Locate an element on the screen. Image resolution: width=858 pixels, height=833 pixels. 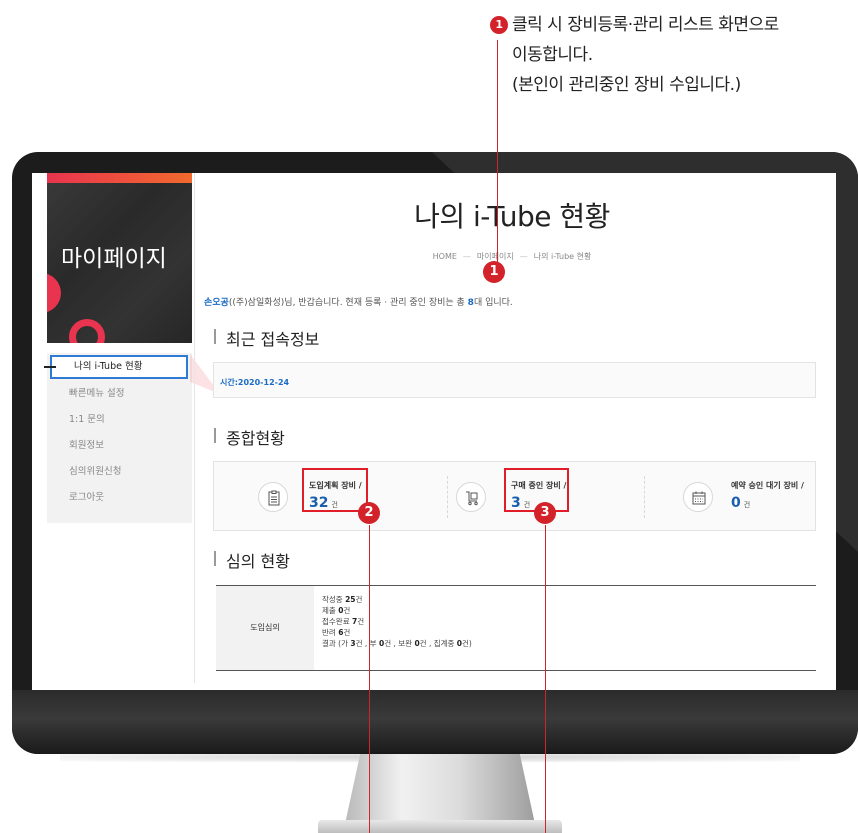
decorative-half-circle is located at coordinates (54, 293).